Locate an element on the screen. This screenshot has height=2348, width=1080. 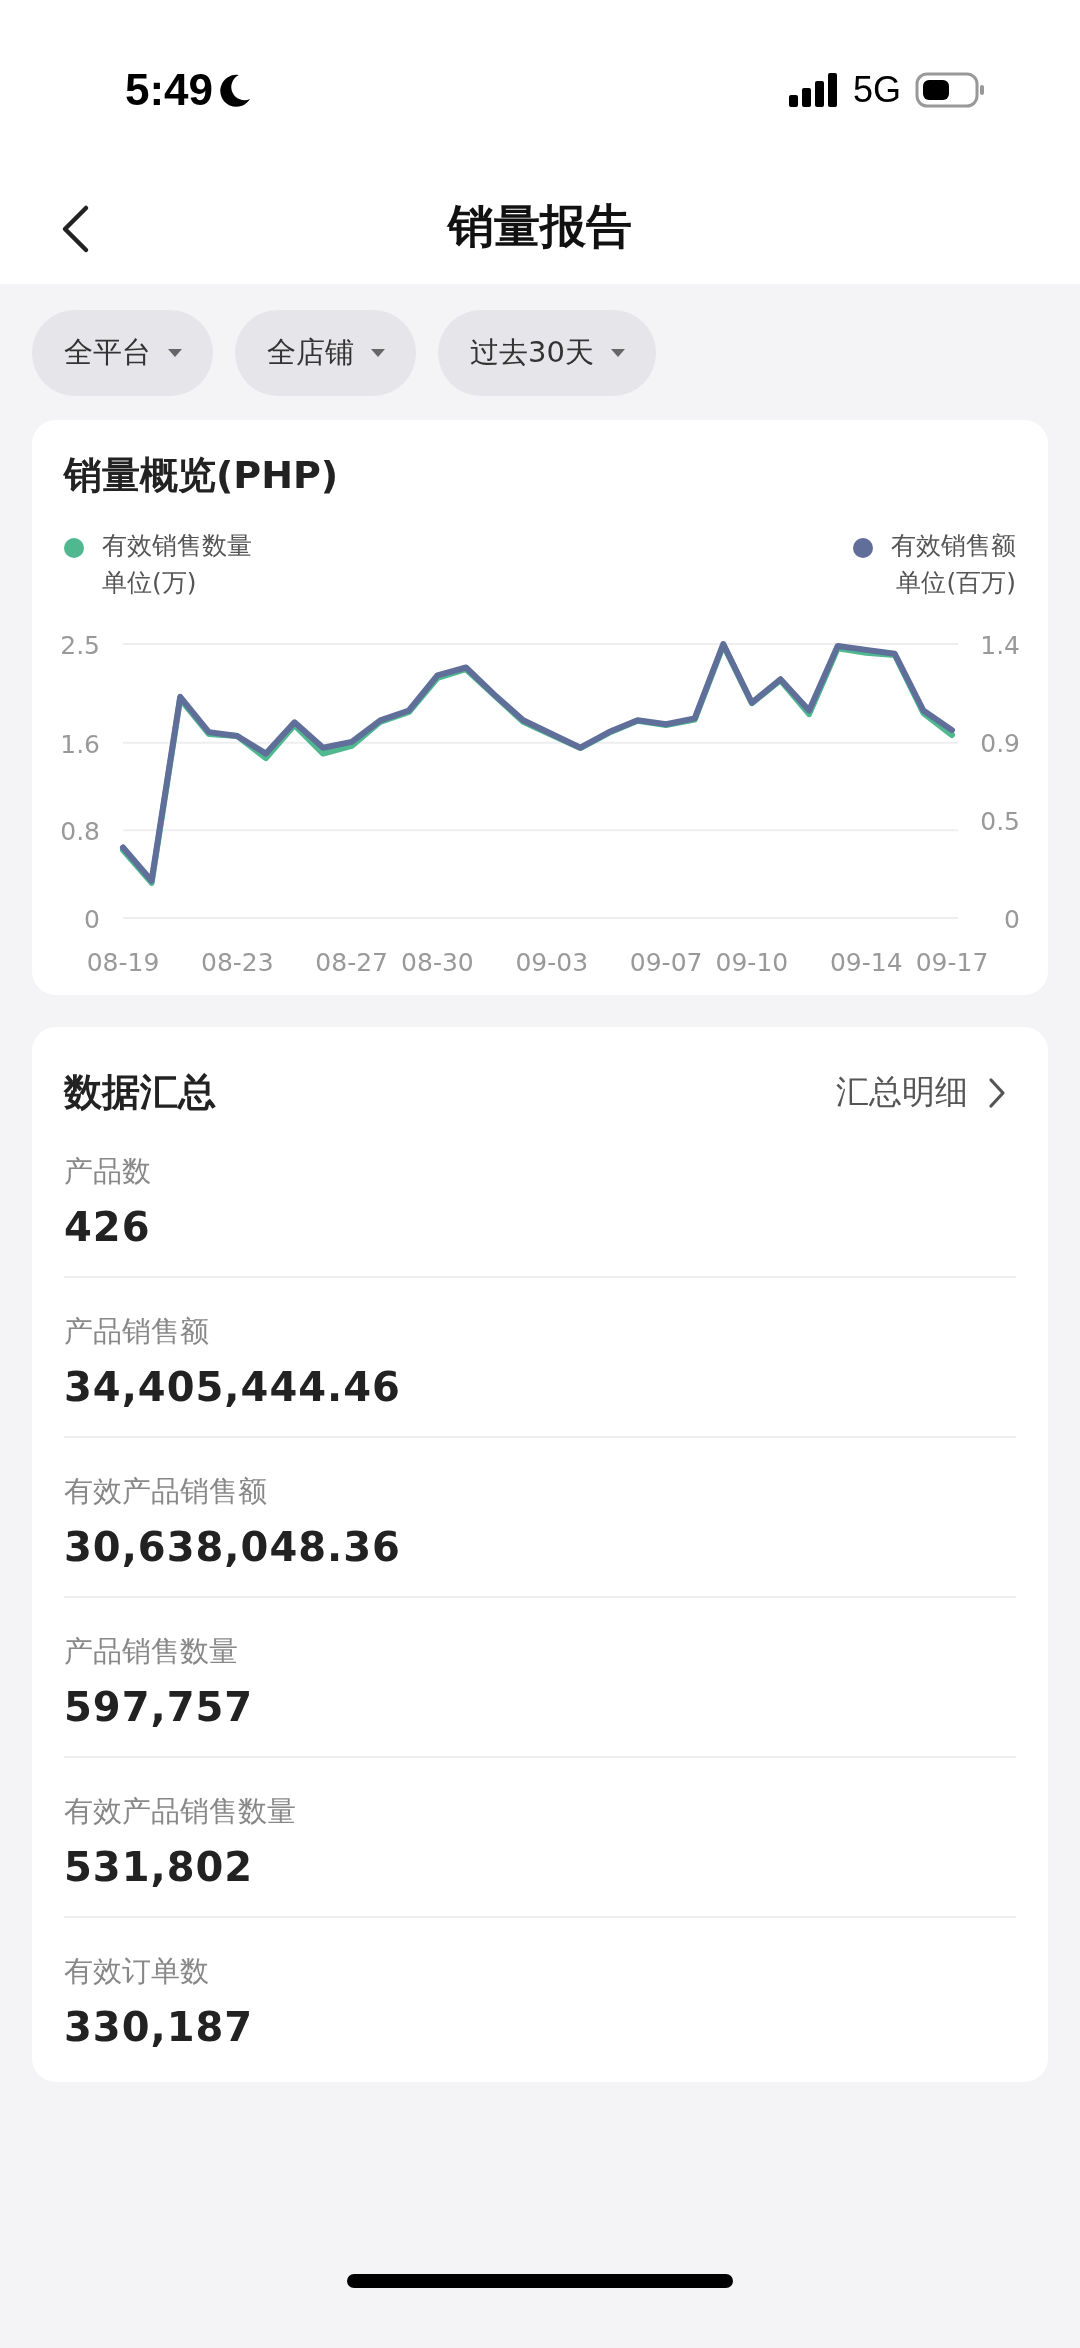
y-axis-label: 0.5 is located at coordinates (1000, 822).